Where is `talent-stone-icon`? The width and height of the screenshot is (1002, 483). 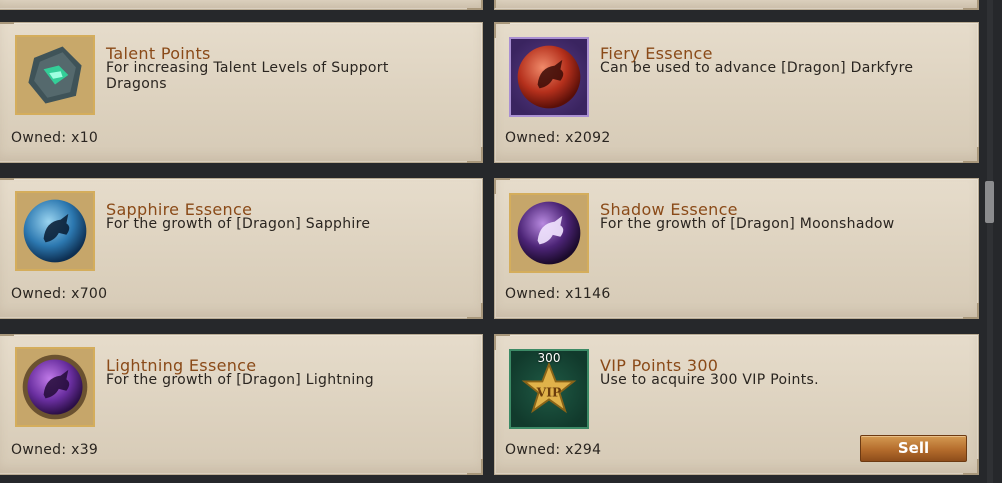
talent-stone-icon is located at coordinates (55, 75).